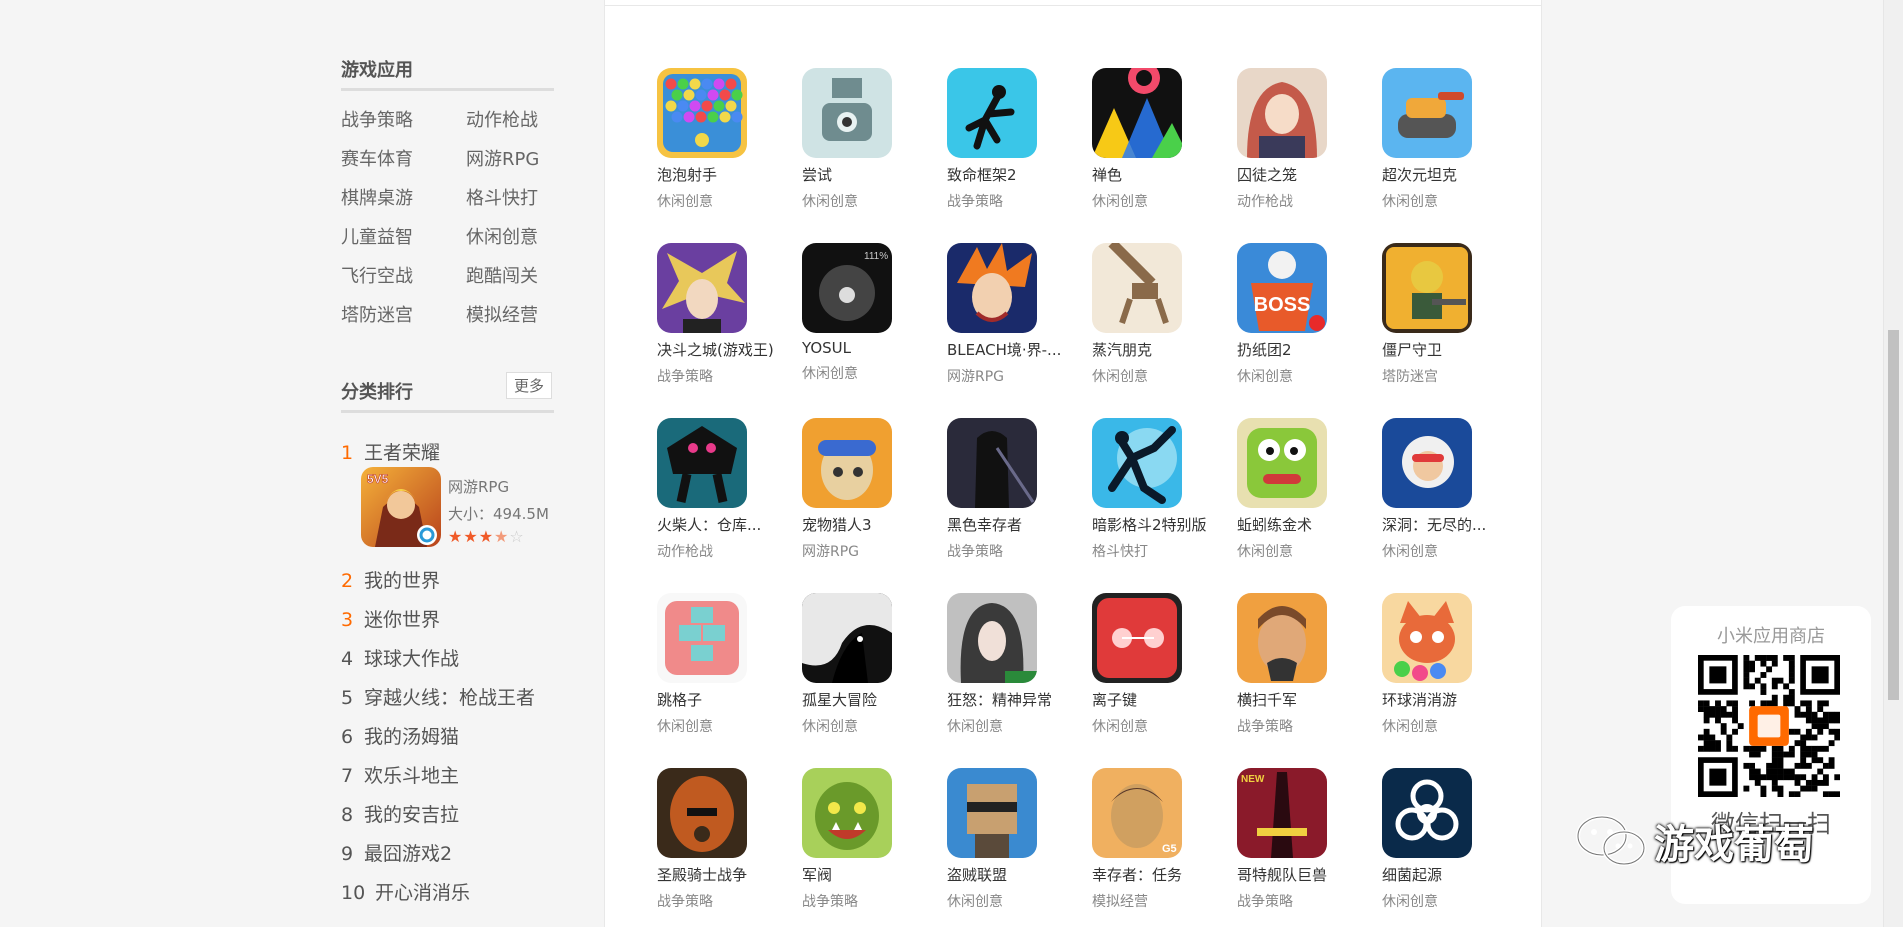 This screenshot has width=1903, height=927. What do you see at coordinates (1017, 874) in the screenshot?
I see `app-name: 盗贼联盟` at bounding box center [1017, 874].